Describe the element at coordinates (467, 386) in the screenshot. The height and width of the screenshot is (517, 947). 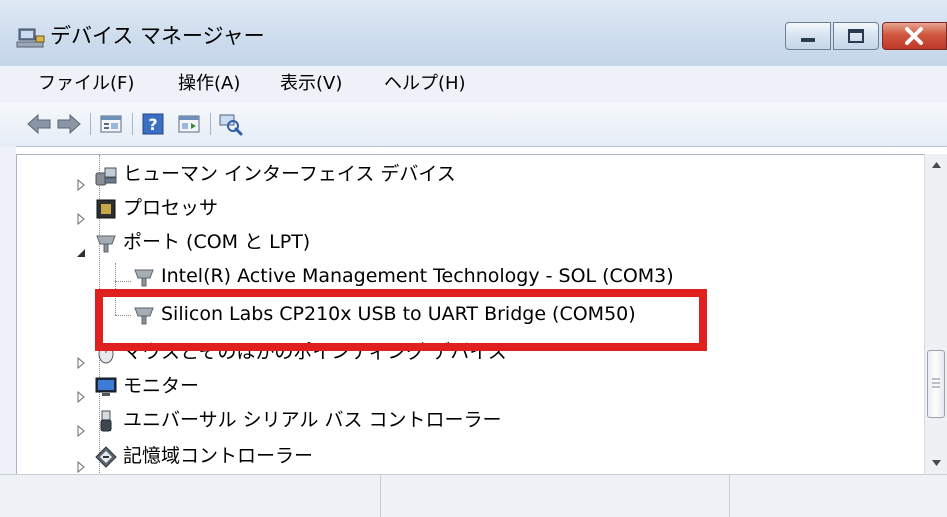
I see `tree-node-monitors: モニター` at that location.